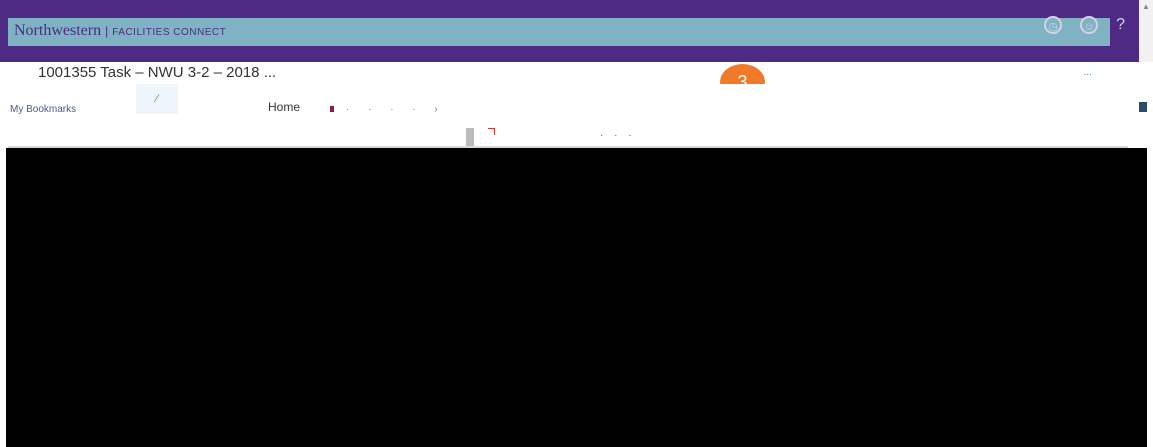 The image size is (1153, 447). What do you see at coordinates (58, 30) in the screenshot?
I see `brand-name: Northwestern` at bounding box center [58, 30].